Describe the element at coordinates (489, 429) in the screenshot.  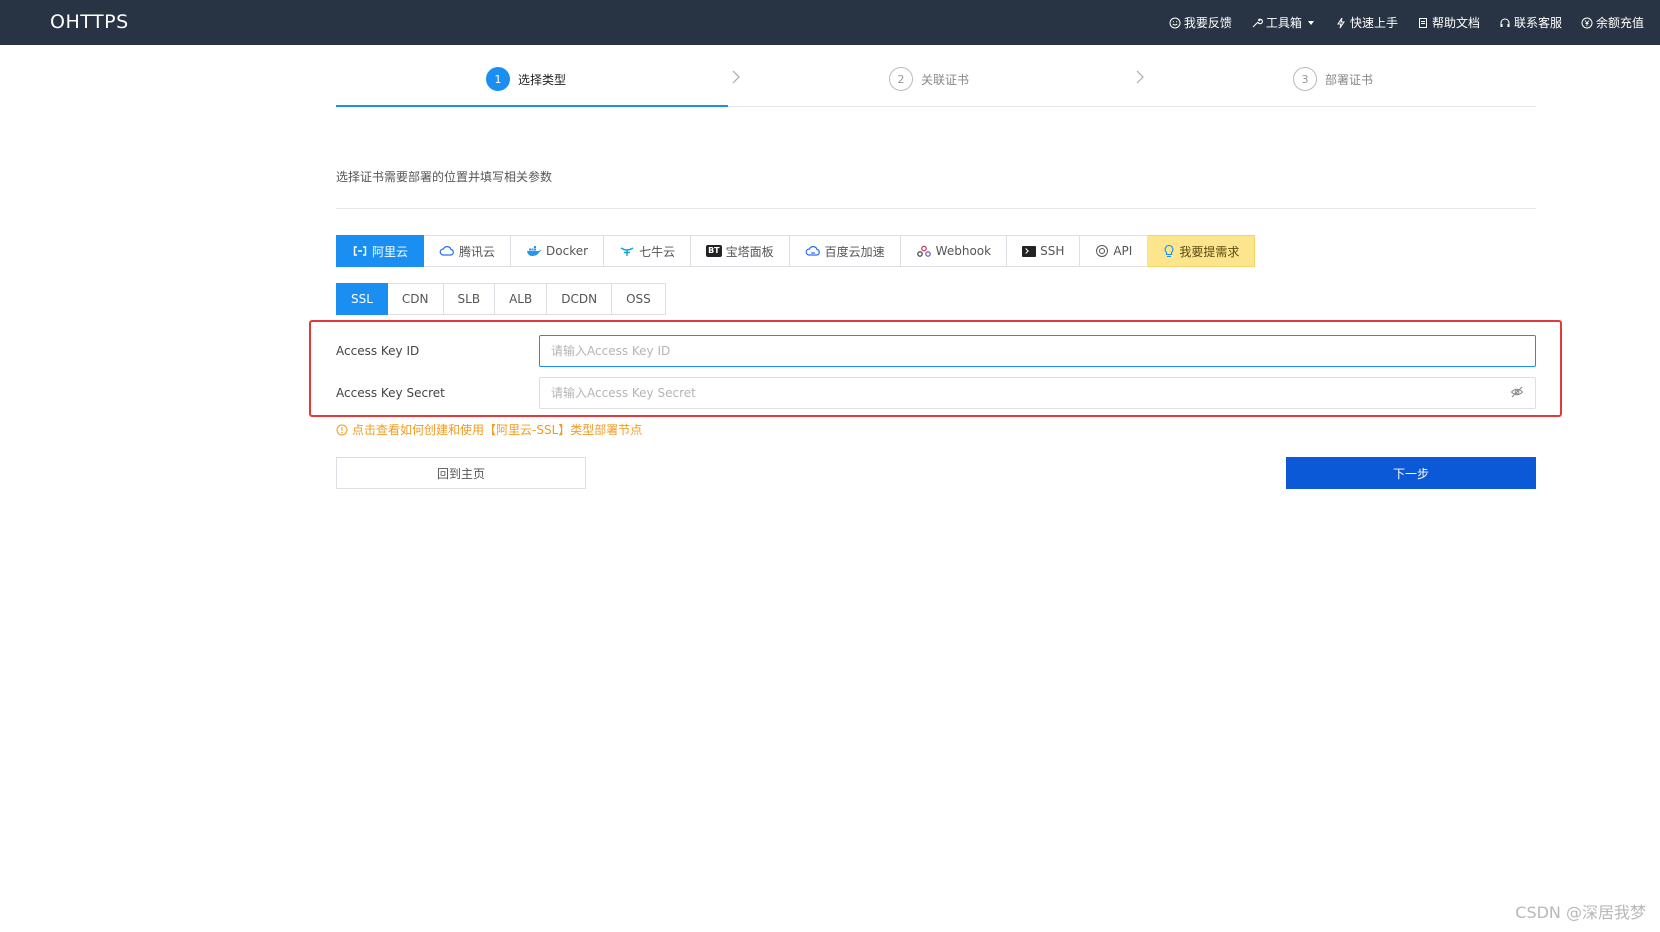
I see `help-link: 点击查看如何创建和使用【阿里云-SSL】类型部署节点` at that location.